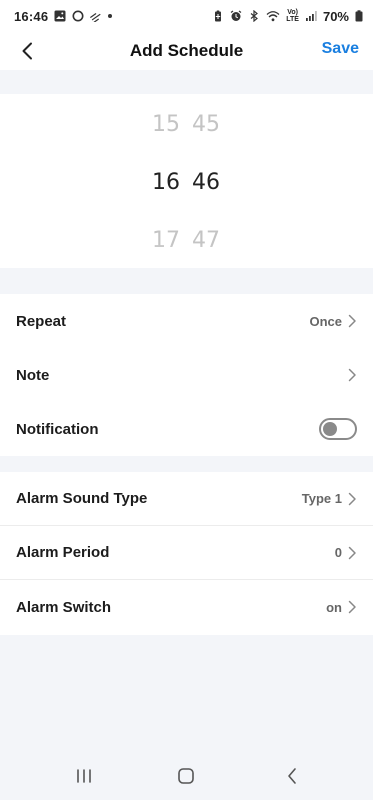 The width and height of the screenshot is (373, 800). What do you see at coordinates (212, 124) in the screenshot?
I see `minute-prev: 45` at bounding box center [212, 124].